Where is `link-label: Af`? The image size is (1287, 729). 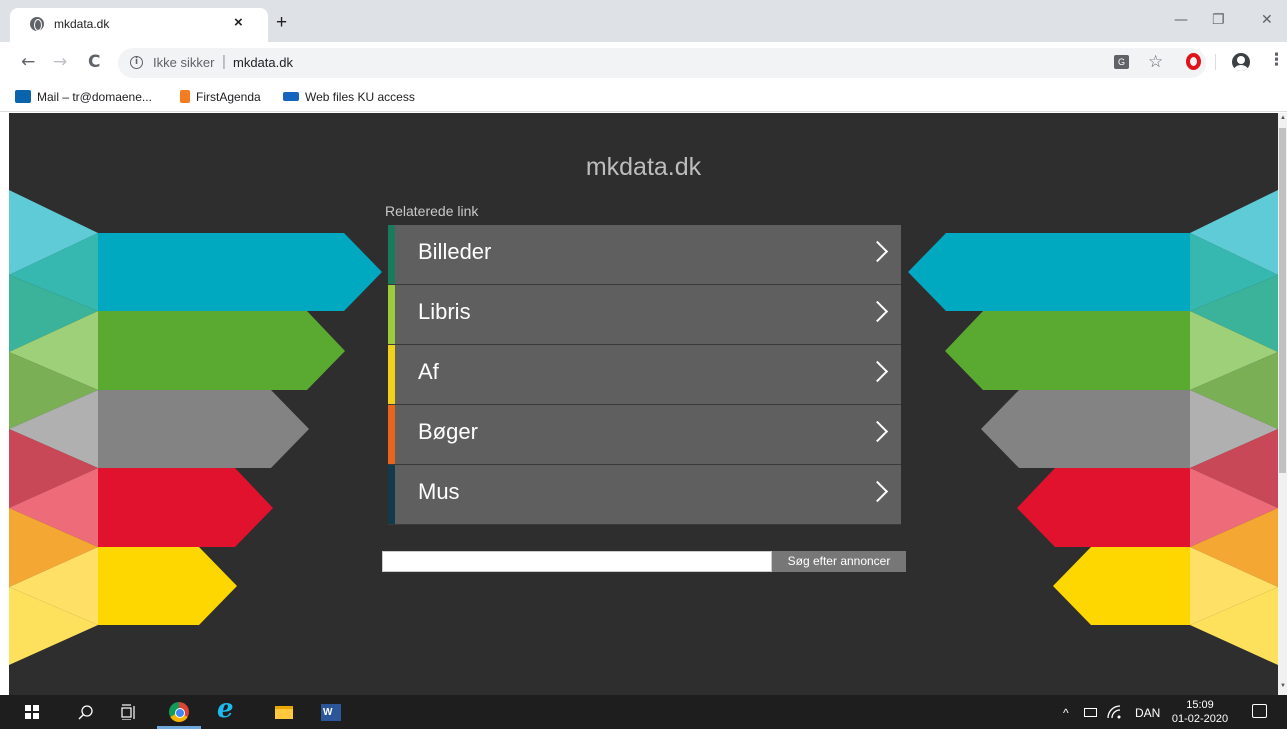
link-label: Af is located at coordinates (428, 371).